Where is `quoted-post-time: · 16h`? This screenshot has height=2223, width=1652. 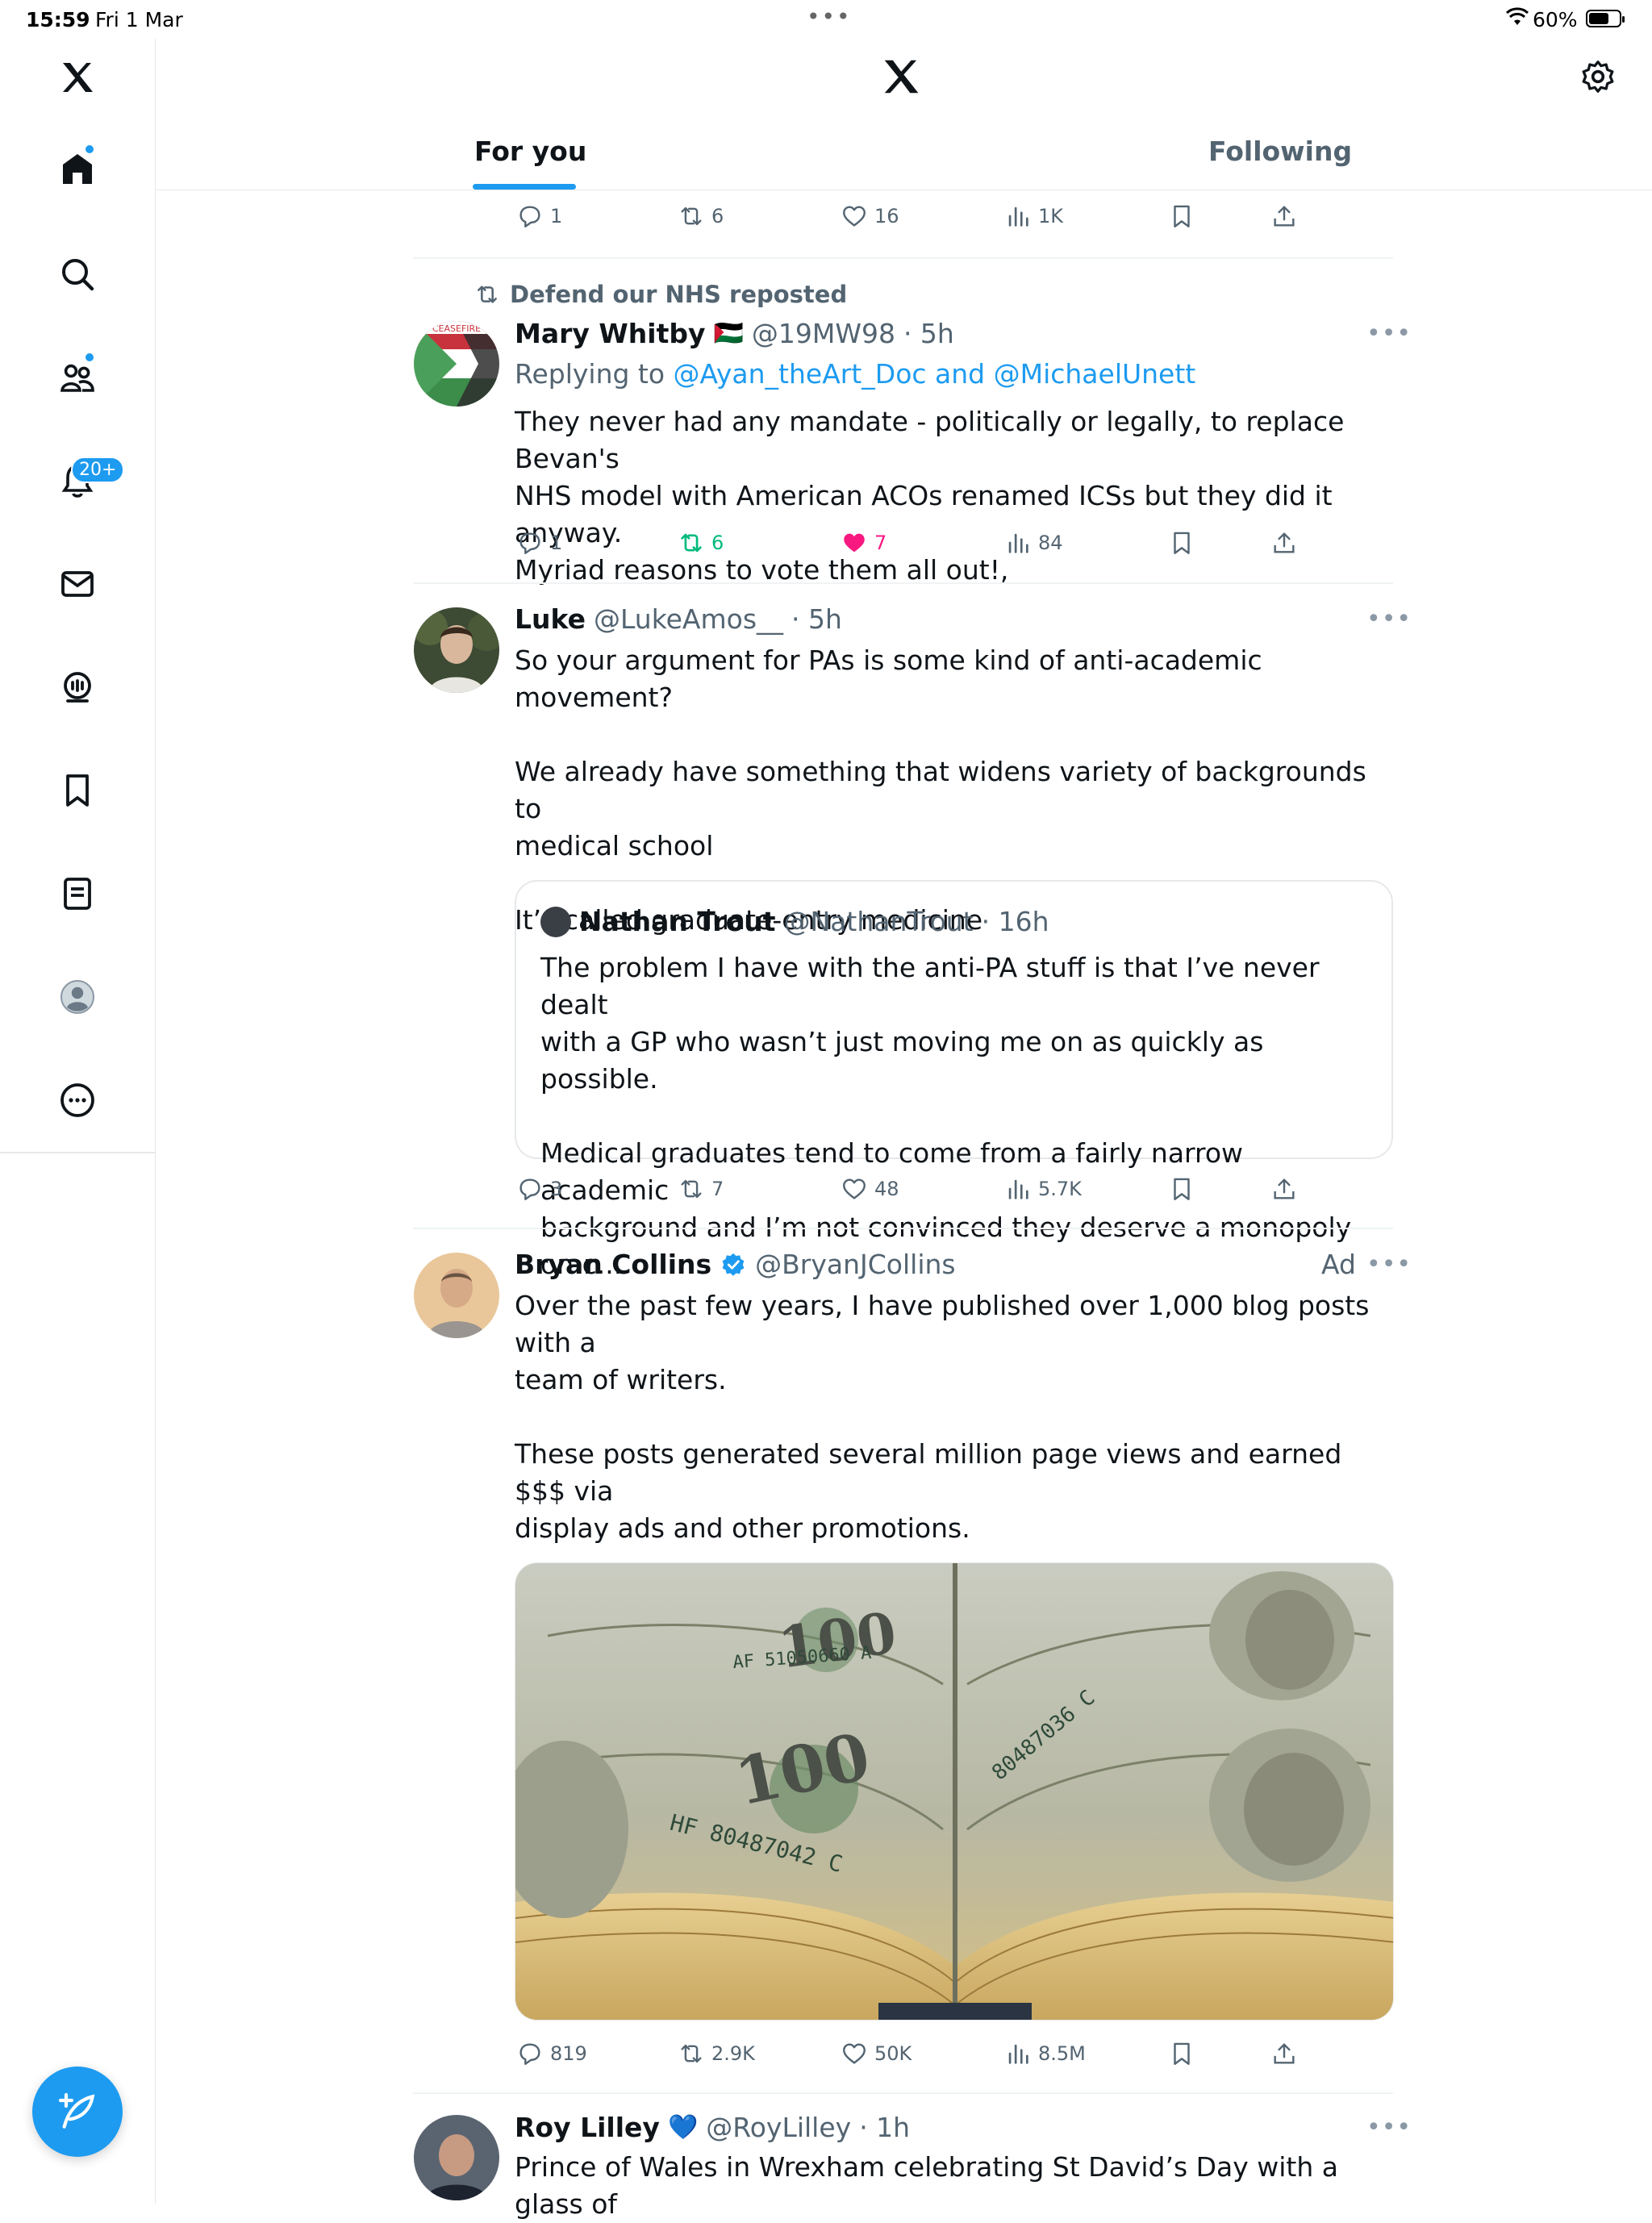
quoted-post-time: · 16h is located at coordinates (1015, 921).